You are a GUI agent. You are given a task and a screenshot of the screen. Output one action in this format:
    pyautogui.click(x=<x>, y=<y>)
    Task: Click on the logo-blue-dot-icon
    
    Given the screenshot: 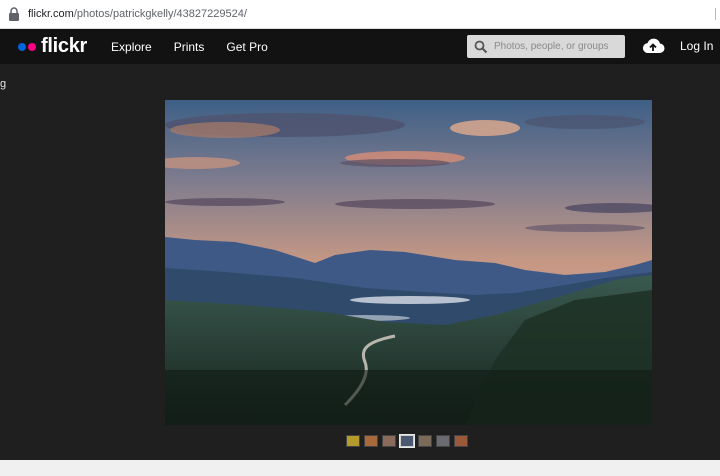 What is the action you would take?
    pyautogui.click(x=22, y=46)
    